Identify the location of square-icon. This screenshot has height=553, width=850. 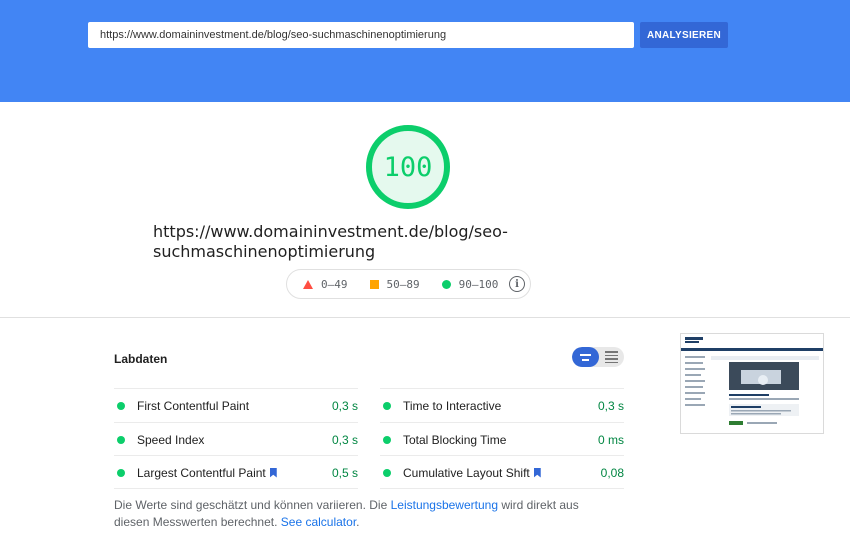
(374, 284).